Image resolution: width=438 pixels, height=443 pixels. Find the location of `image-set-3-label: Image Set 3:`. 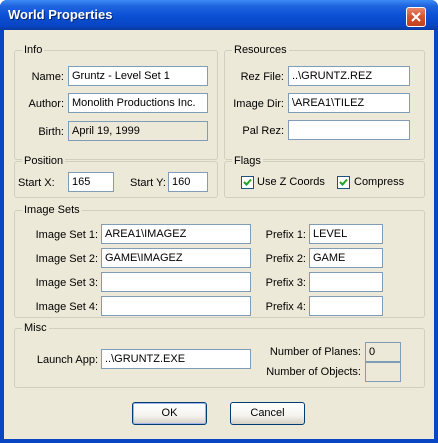

image-set-3-label: Image Set 3: is located at coordinates (66, 283).